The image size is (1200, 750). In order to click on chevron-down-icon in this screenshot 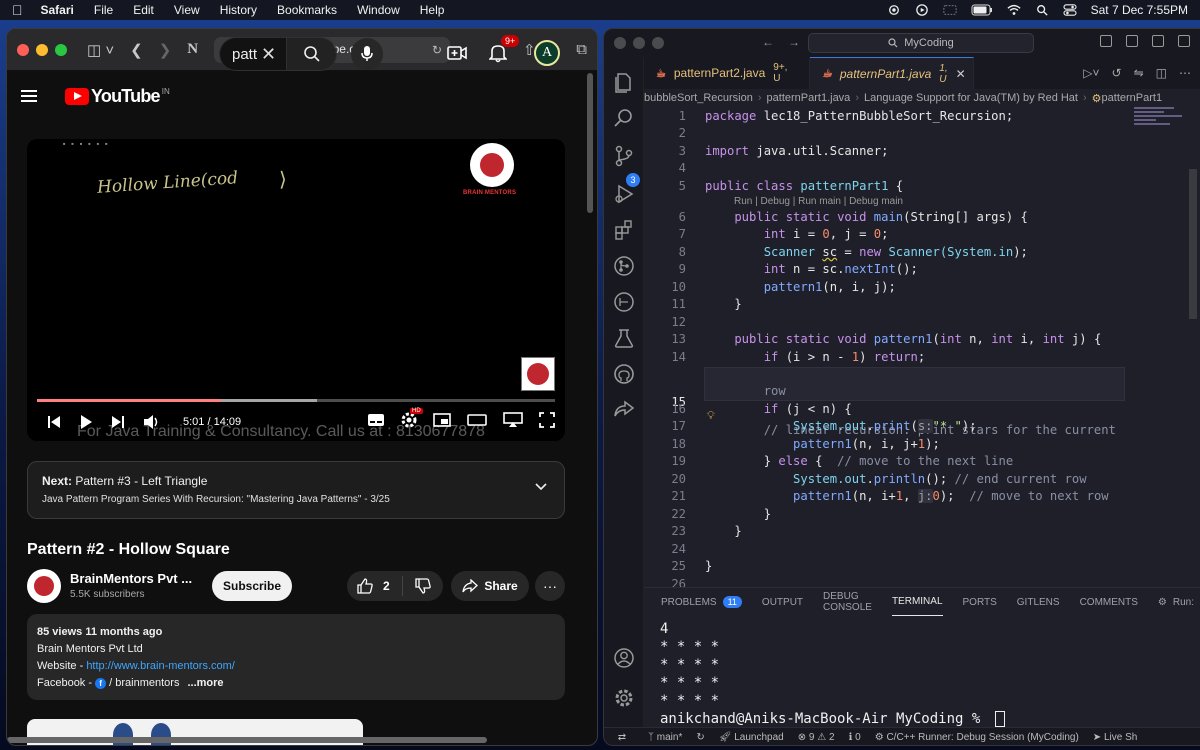, I will do `click(541, 487)`.